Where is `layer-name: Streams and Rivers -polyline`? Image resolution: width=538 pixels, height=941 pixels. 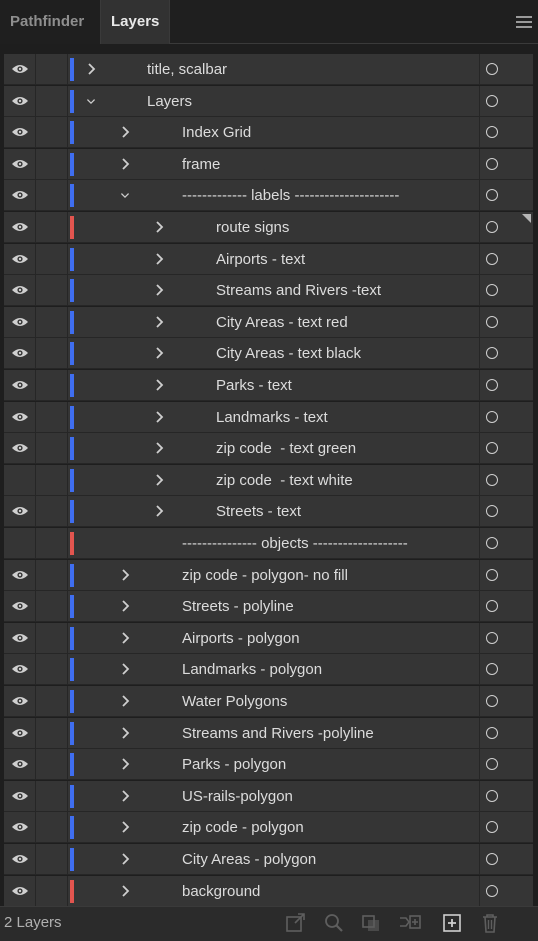 layer-name: Streams and Rivers -polyline is located at coordinates (278, 733).